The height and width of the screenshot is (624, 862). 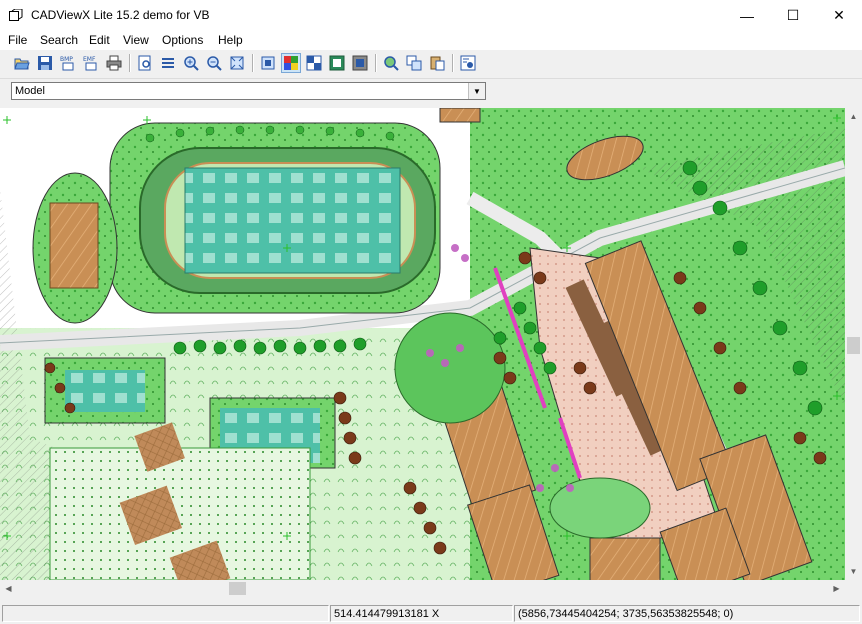 I want to click on scroll-up-icon: ▲, so click(x=853, y=116).